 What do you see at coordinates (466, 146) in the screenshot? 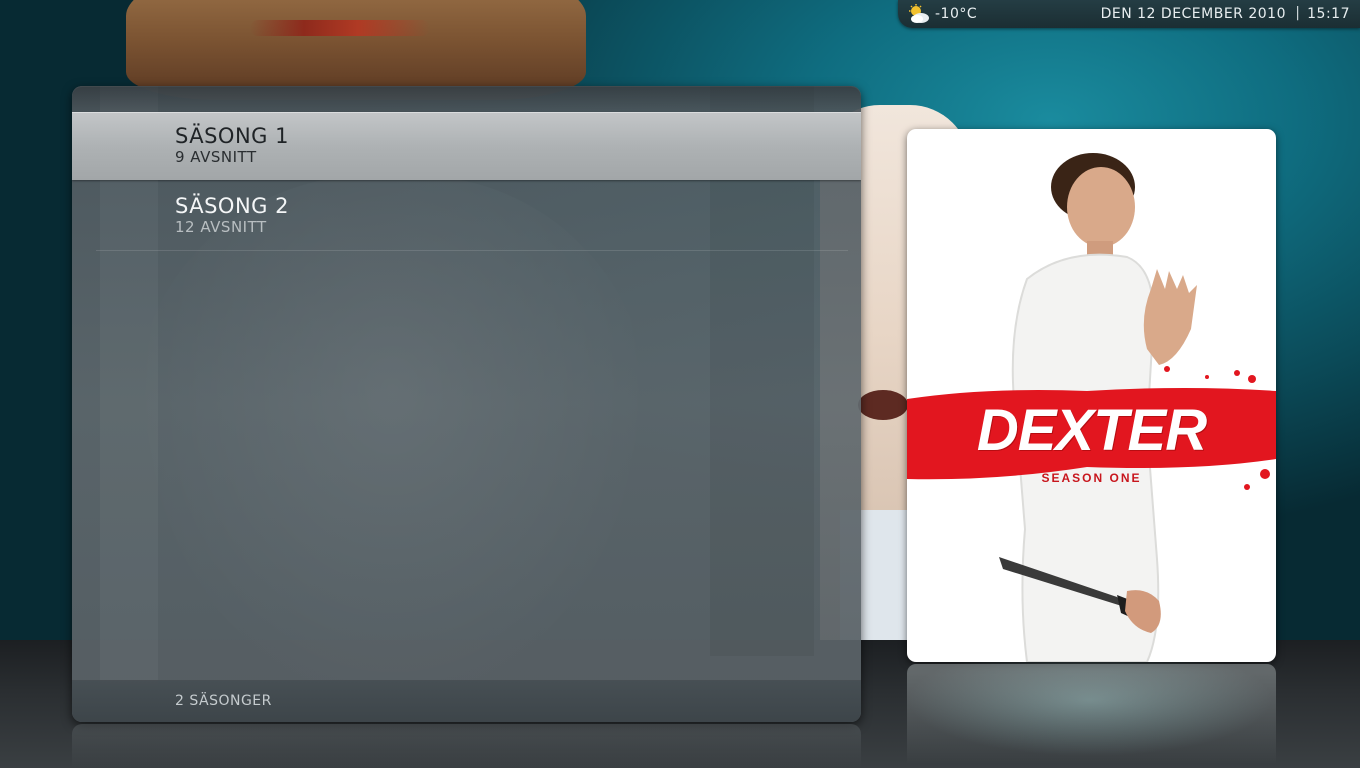
I see `season-list-item-selected: SÄSONG 1 9 AVSNITT` at bounding box center [466, 146].